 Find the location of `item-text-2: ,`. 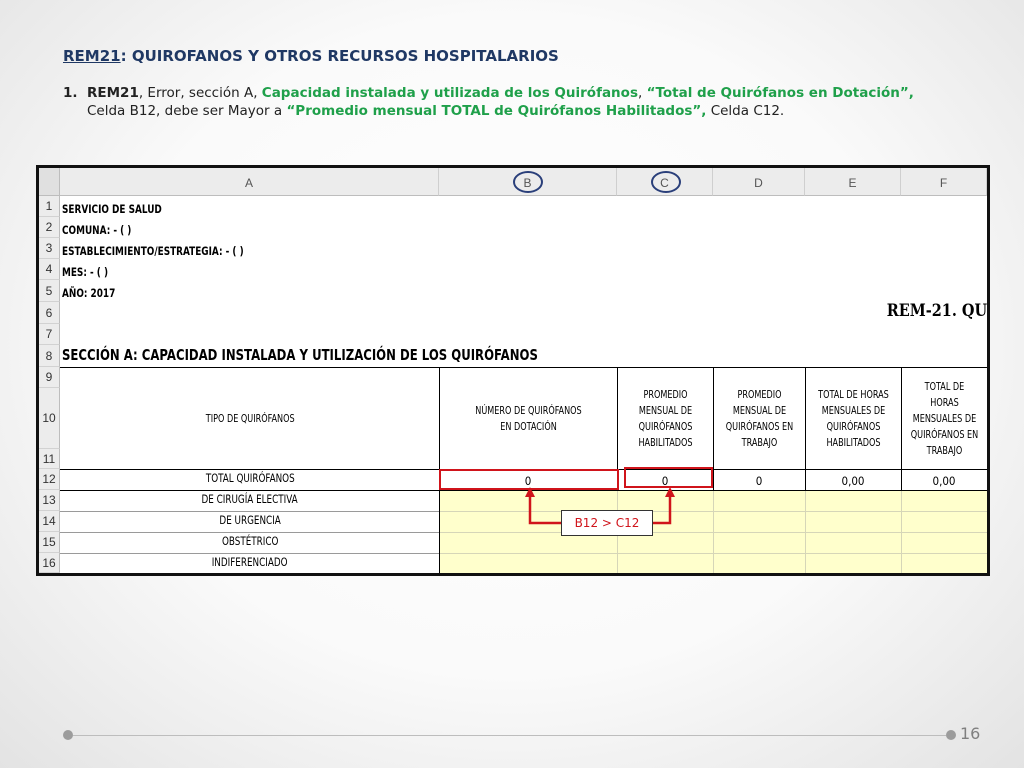

item-text-2: , is located at coordinates (642, 93).